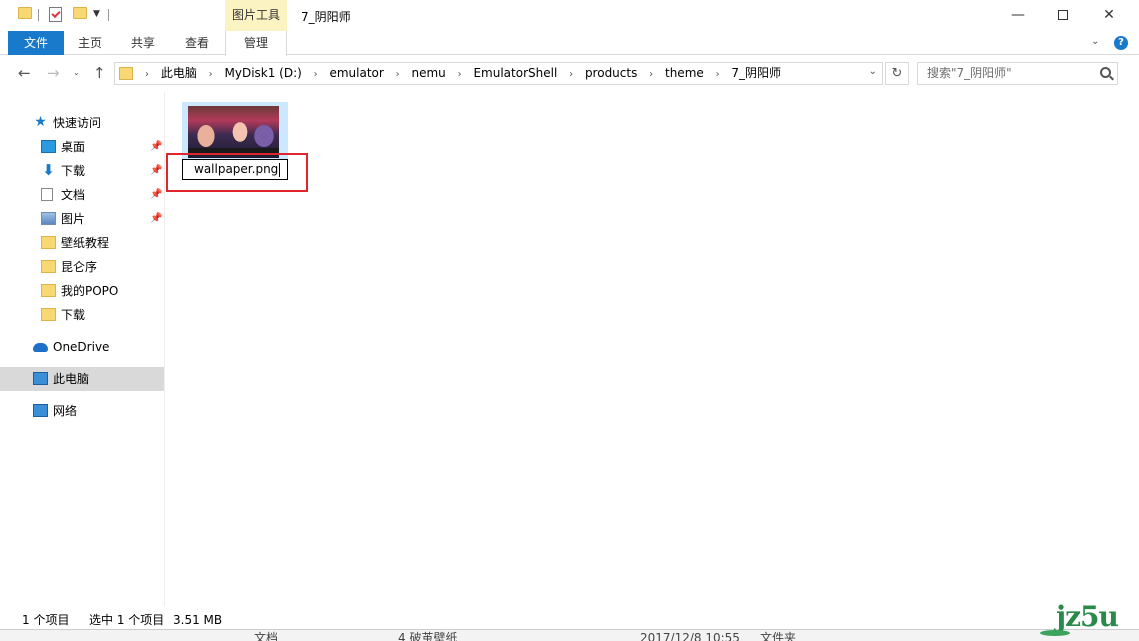 The height and width of the screenshot is (641, 1139). What do you see at coordinates (1018, 15) in the screenshot?
I see `minimize-button: —` at bounding box center [1018, 15].